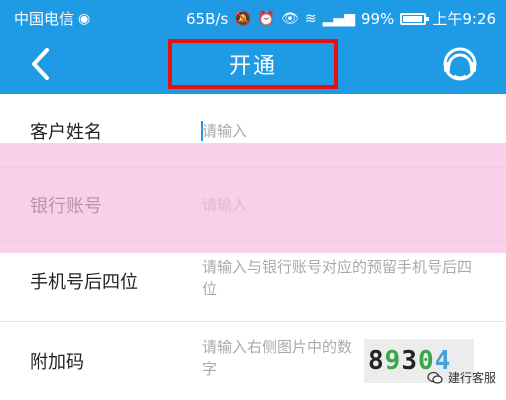 This screenshot has height=400, width=506. What do you see at coordinates (84, 18) in the screenshot?
I see `app-notification-icon: ◉` at bounding box center [84, 18].